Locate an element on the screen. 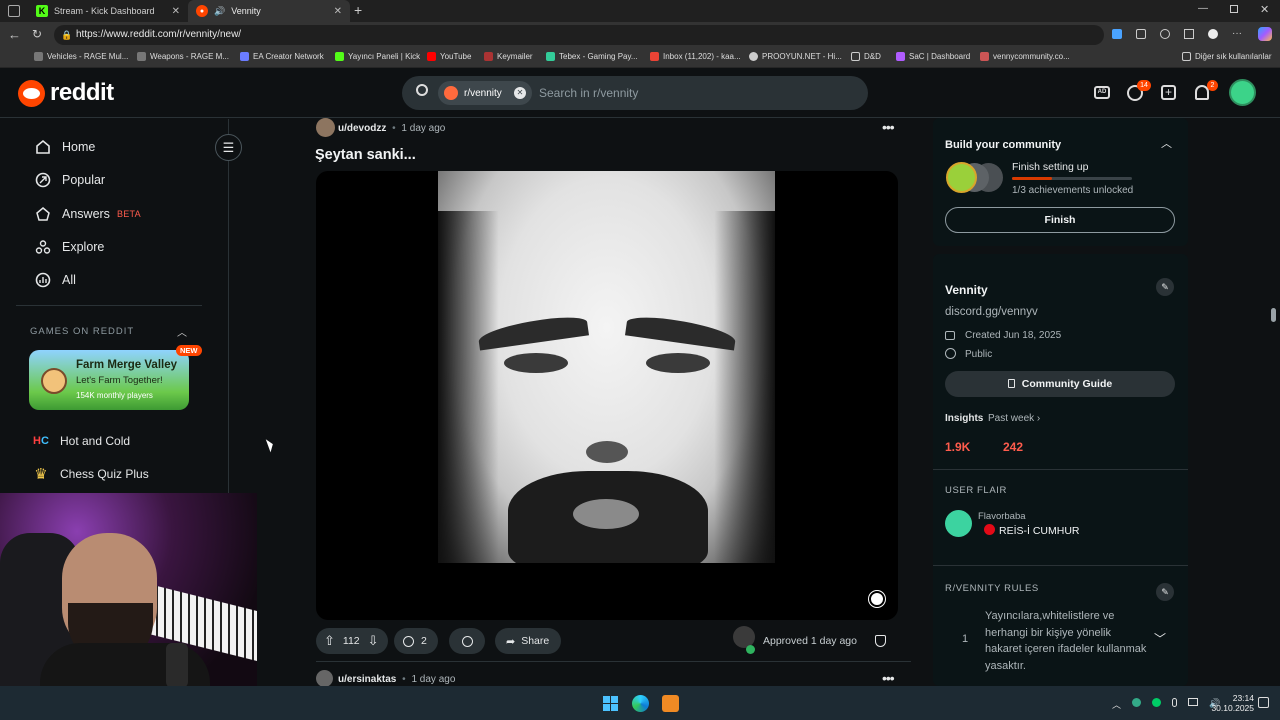 This screenshot has width=1280, height=720. search-bar: r/vennity ✕ Search in r/vennity is located at coordinates (635, 93).